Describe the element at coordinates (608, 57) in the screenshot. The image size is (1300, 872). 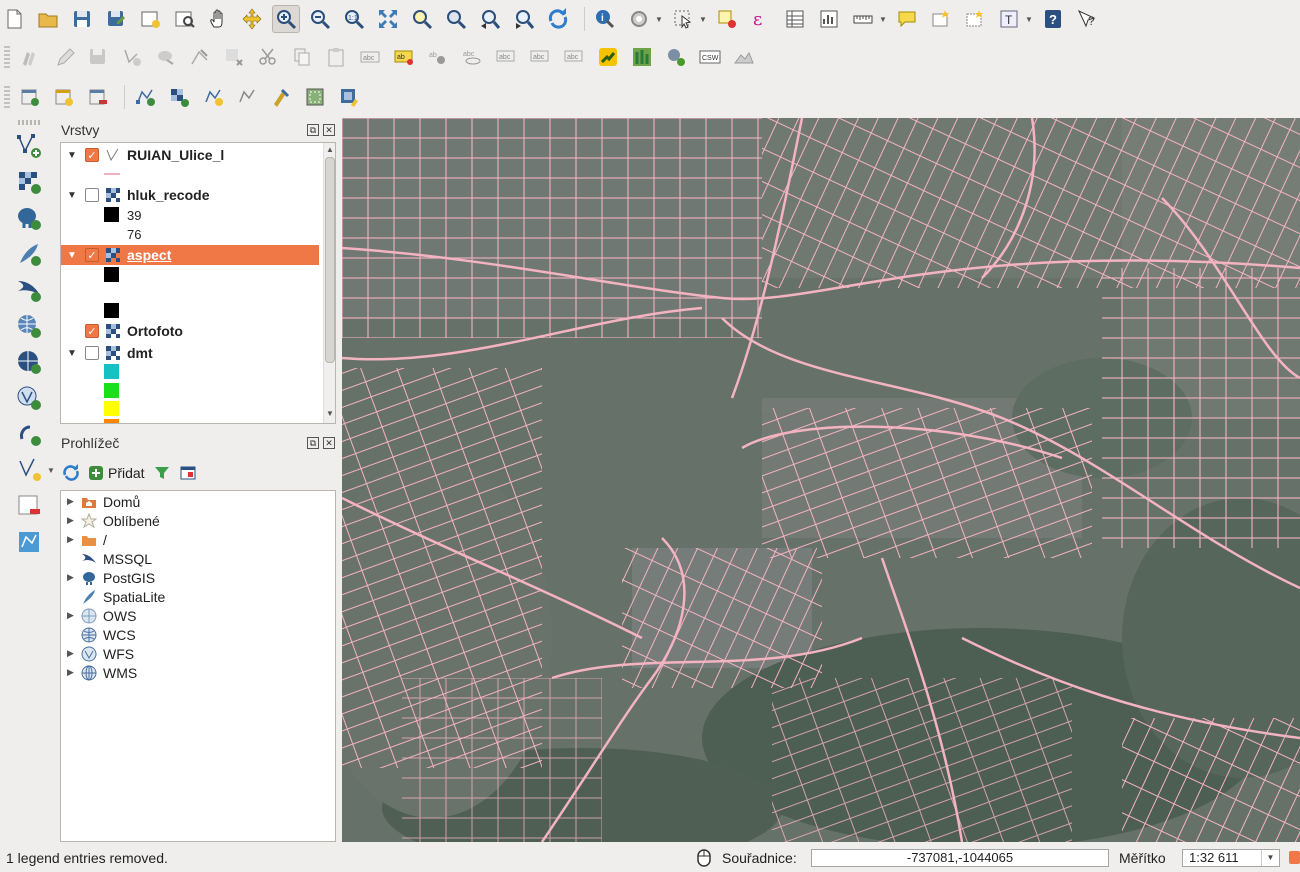
I see `python-plugin-icon` at that location.